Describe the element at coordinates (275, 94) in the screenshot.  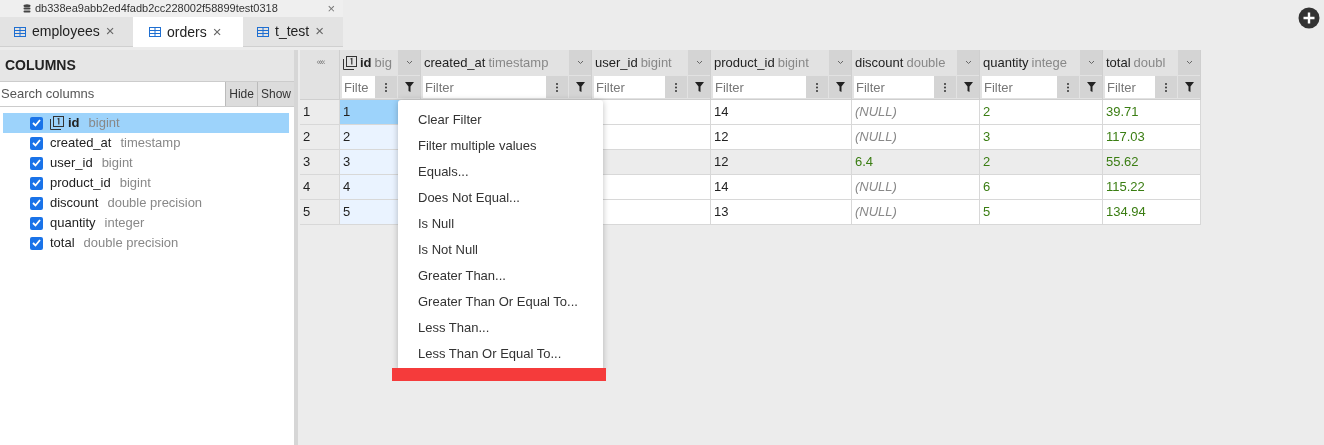
I see `show-button: Show` at that location.